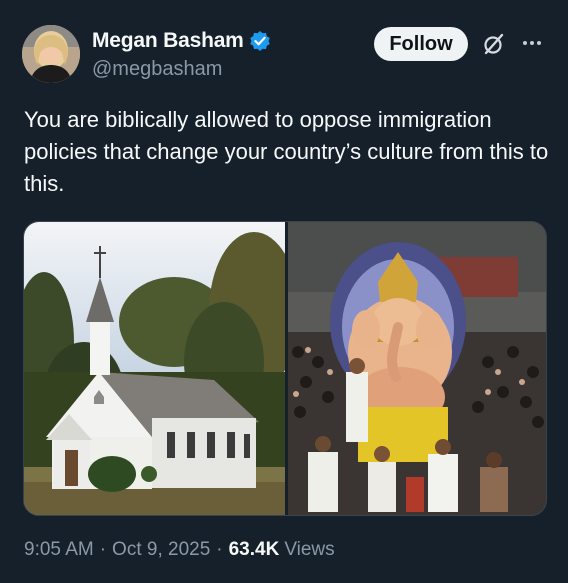 This screenshot has height=583, width=568. I want to click on tweet-date: Oct 9, 2025, so click(161, 550).